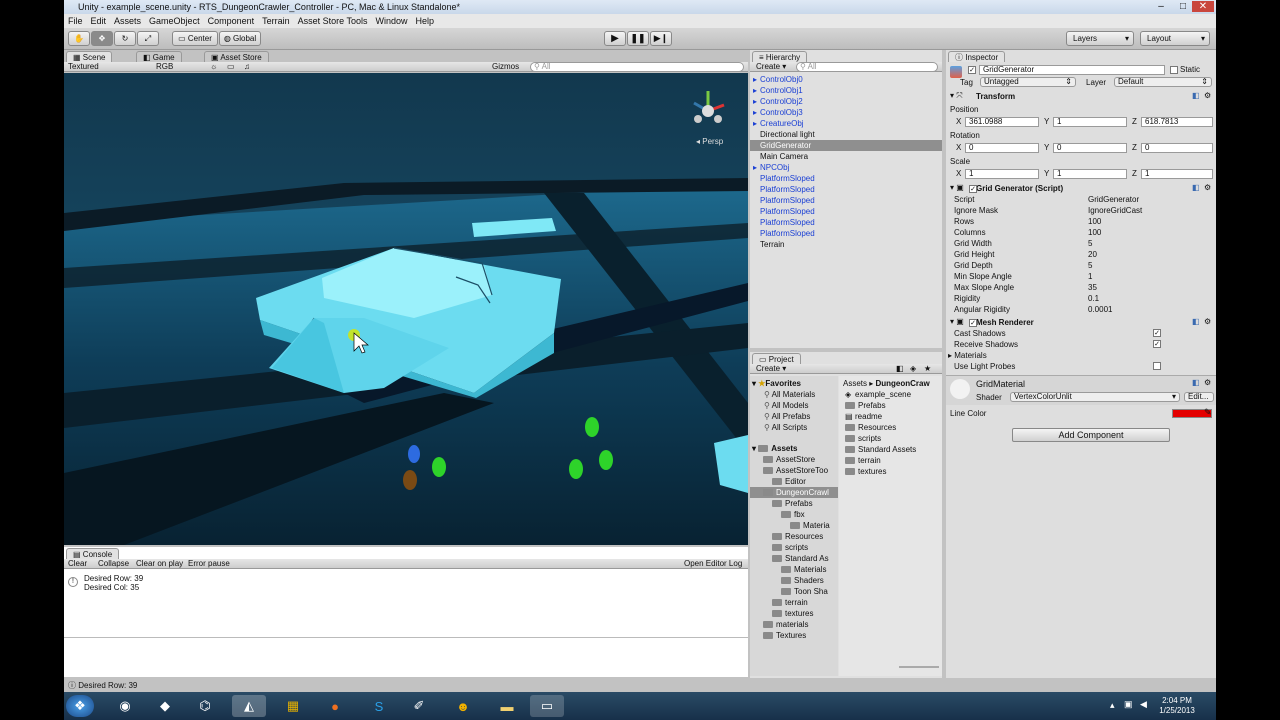 This screenshot has height=720, width=1280. I want to click on menu-component: Component, so click(231, 21).